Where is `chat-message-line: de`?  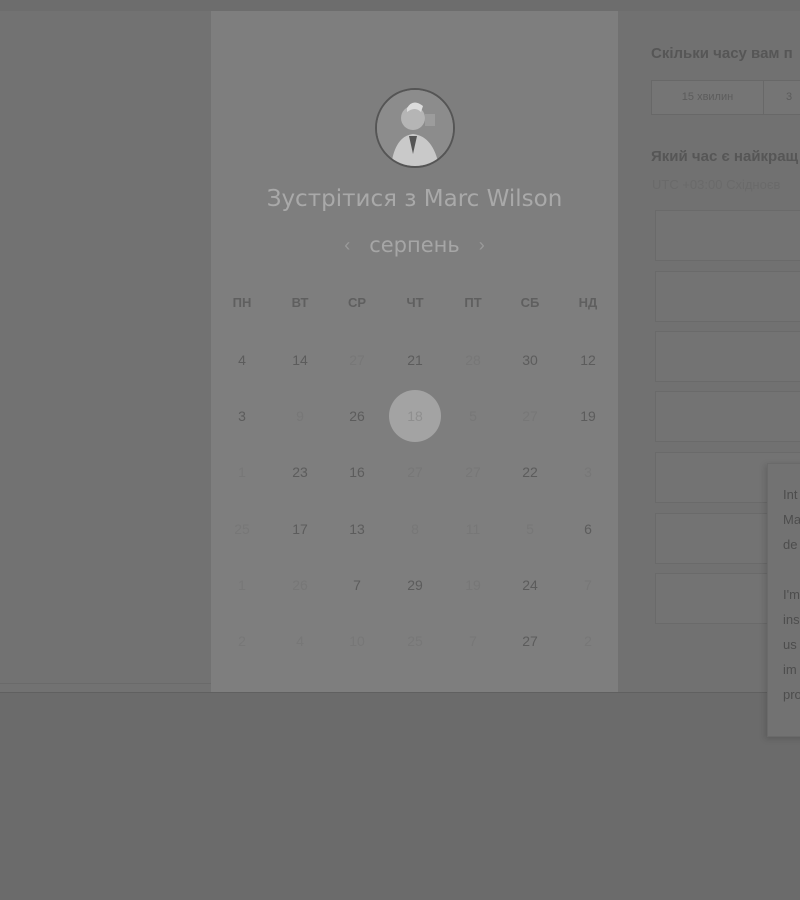 chat-message-line: de is located at coordinates (790, 544).